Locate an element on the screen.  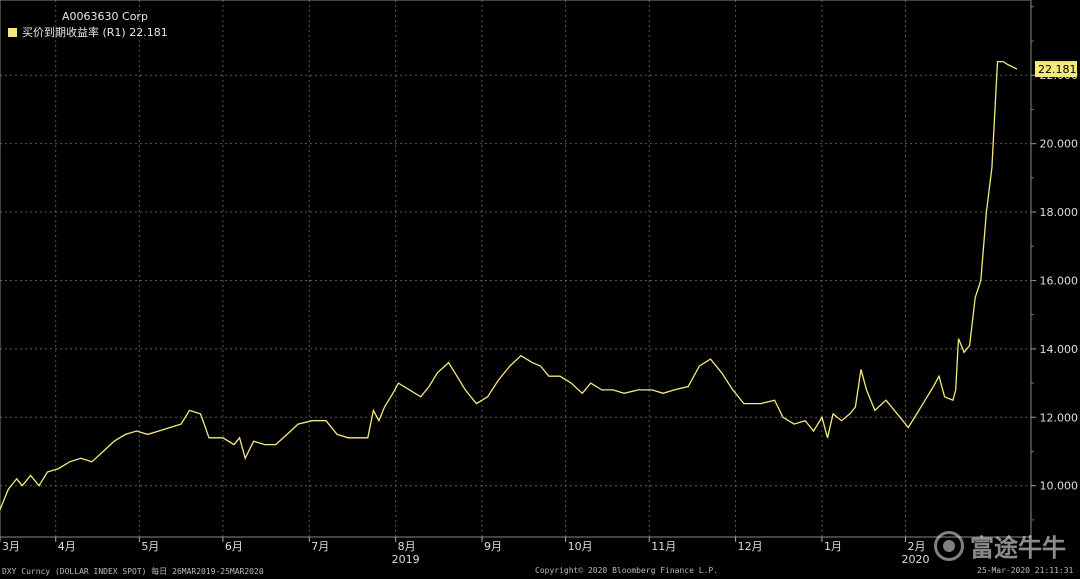
x-tick-label: 5月 is located at coordinates (150, 546).